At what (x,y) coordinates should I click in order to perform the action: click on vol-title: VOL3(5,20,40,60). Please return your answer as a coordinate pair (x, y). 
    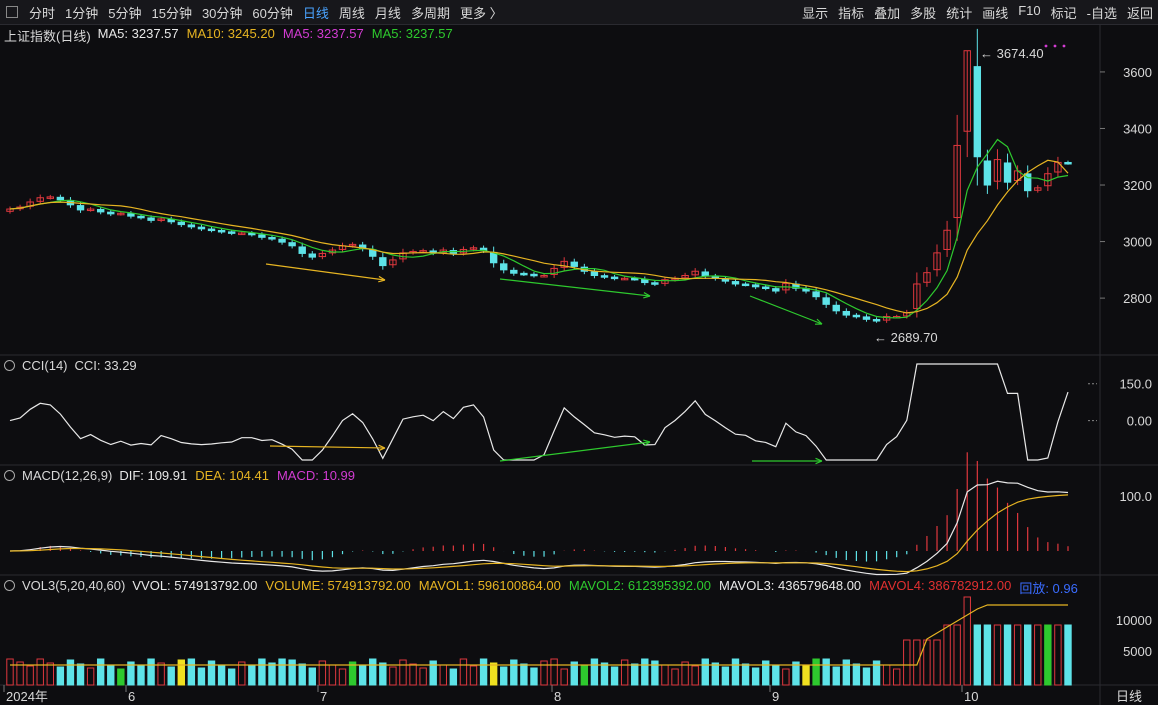
    Looking at the image, I should click on (74, 585).